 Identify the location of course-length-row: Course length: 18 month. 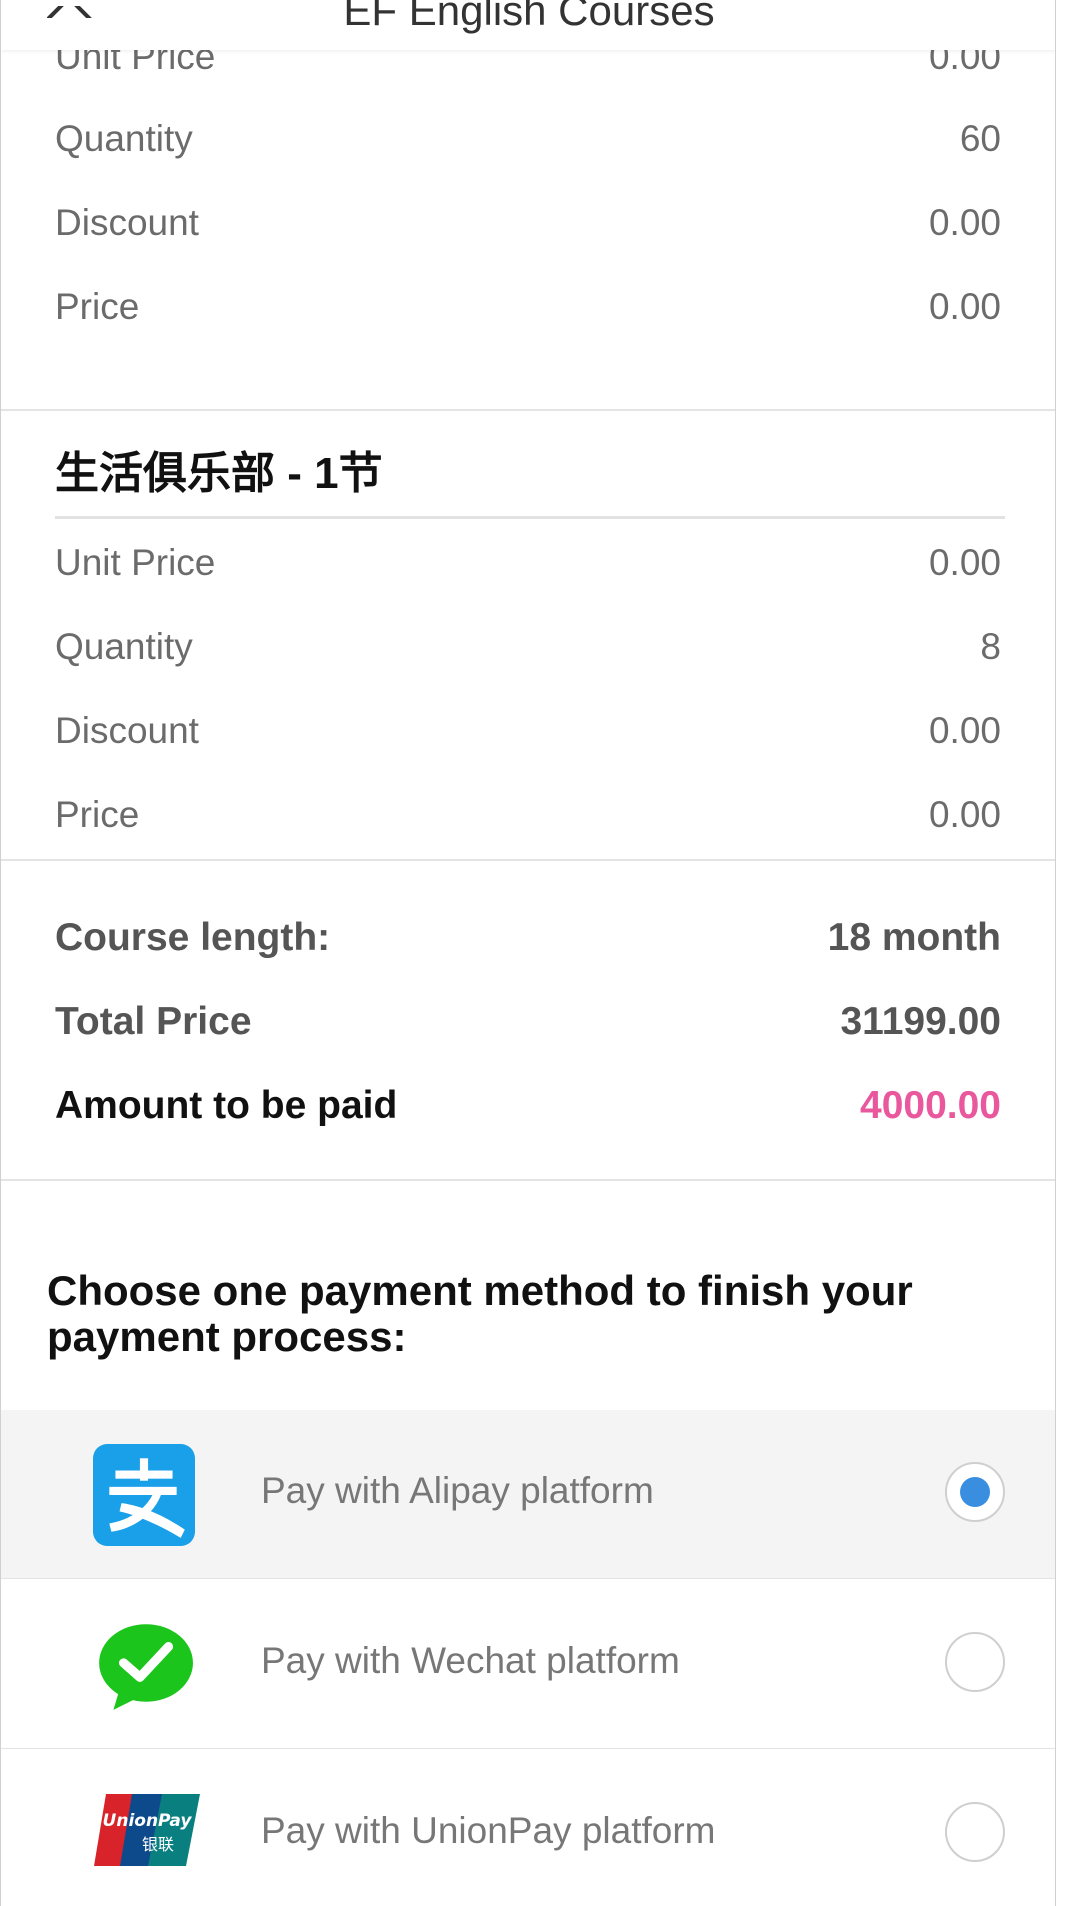
(528, 938).